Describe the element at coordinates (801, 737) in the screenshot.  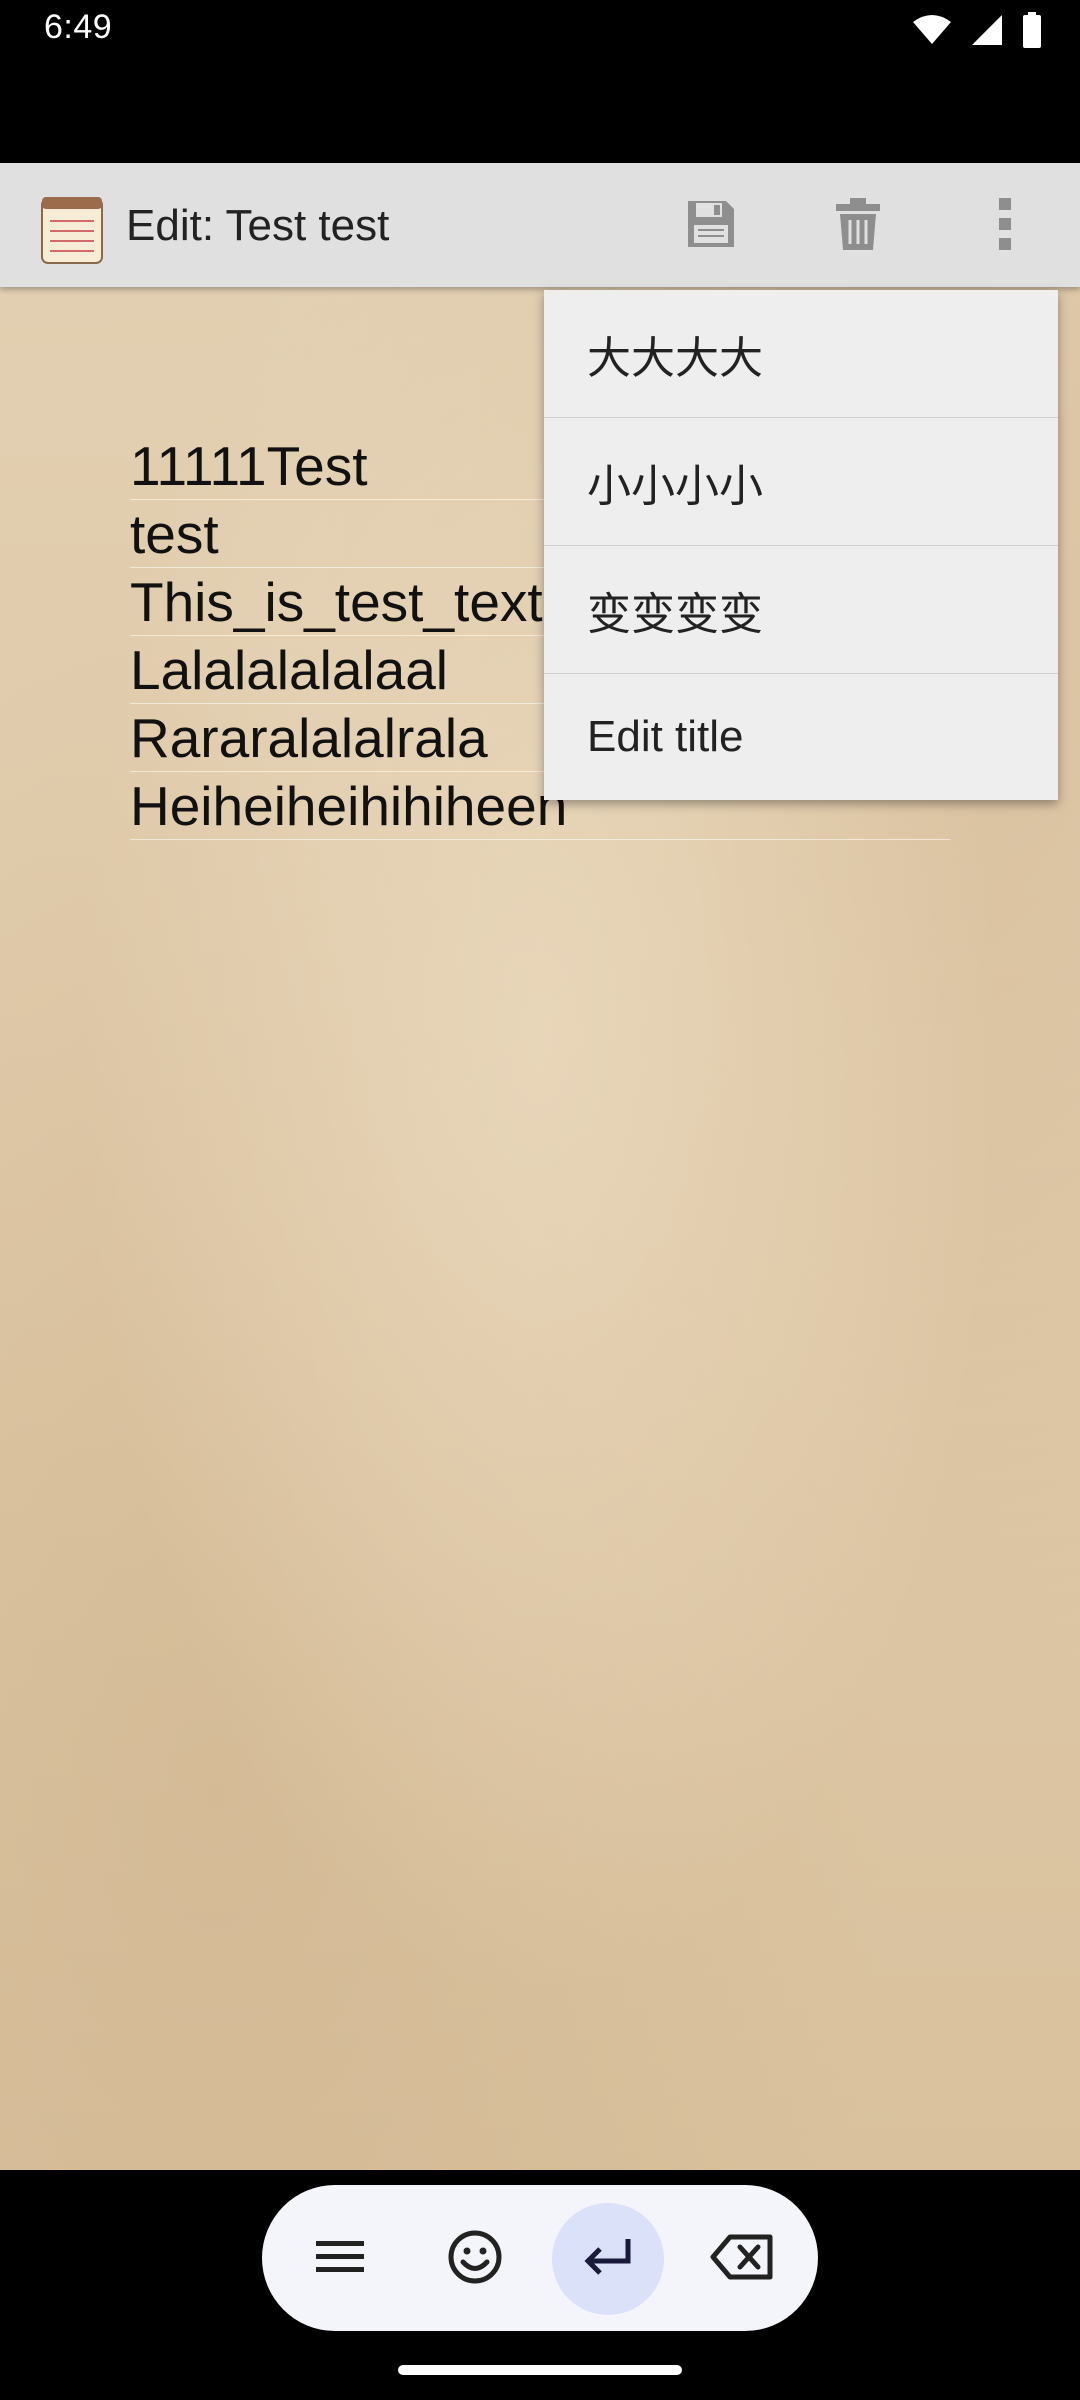
I see `menu-item-edit-title: Edit title` at that location.